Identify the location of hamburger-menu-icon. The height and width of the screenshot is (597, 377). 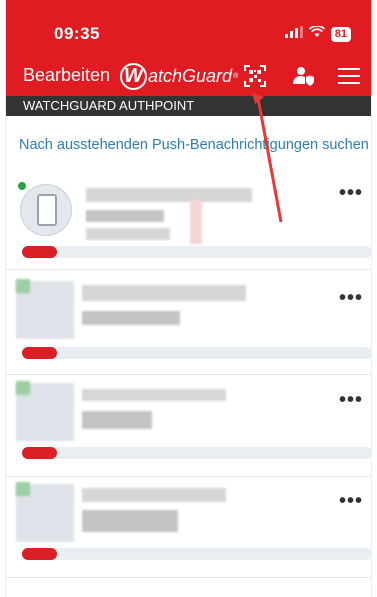
(349, 76).